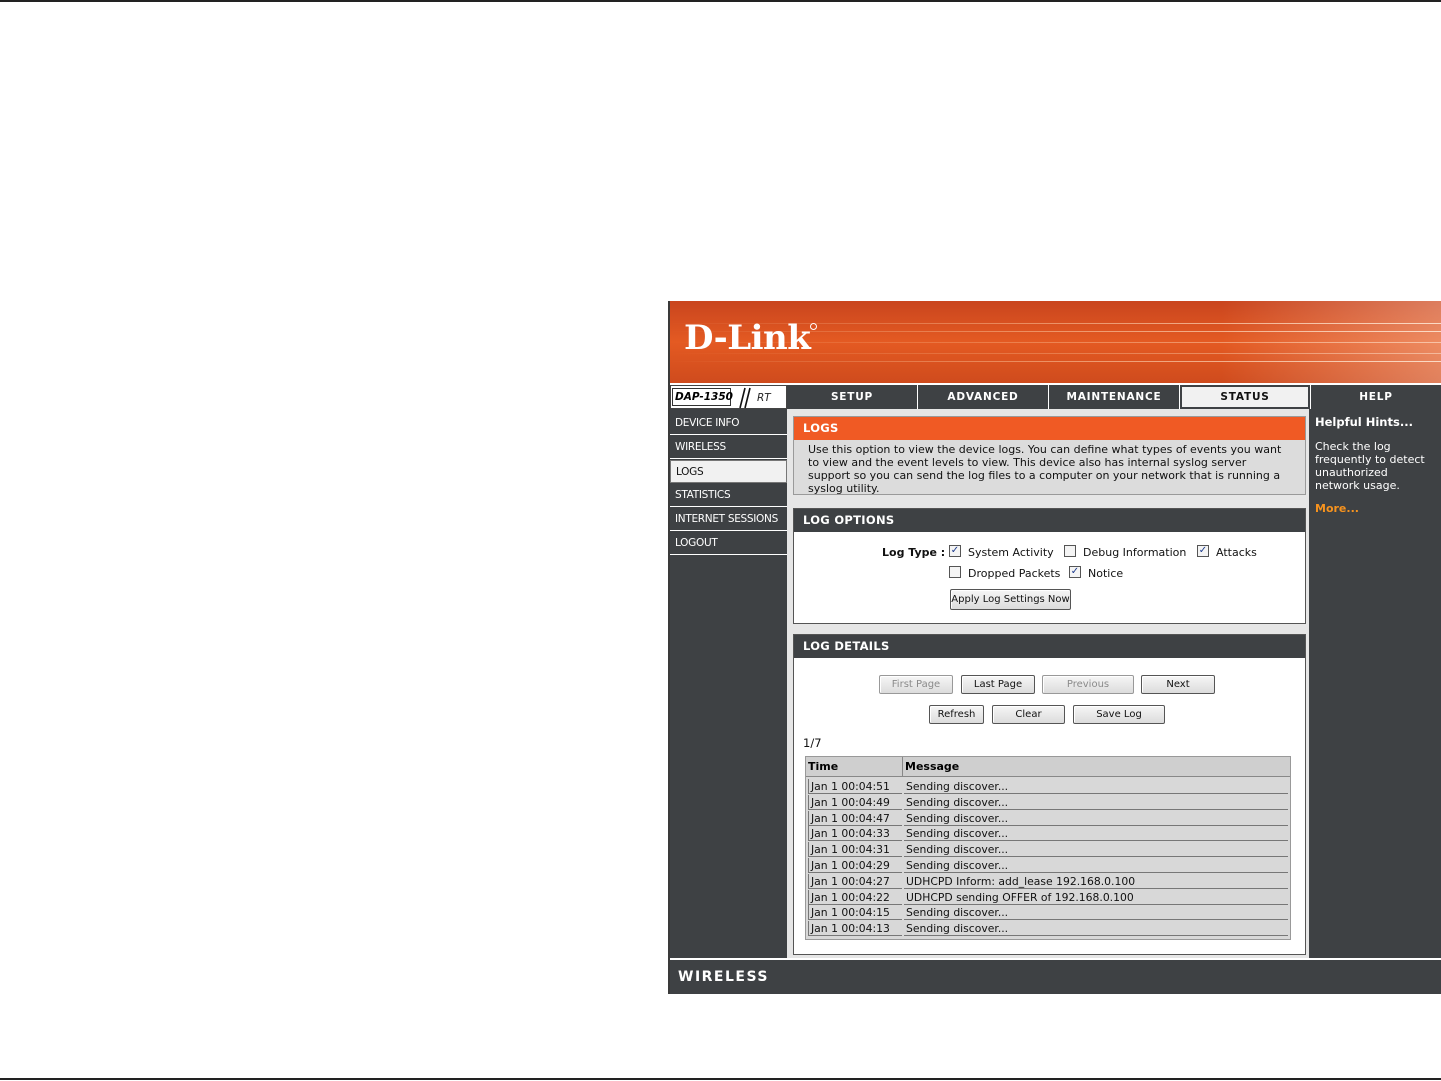 This screenshot has height=1081, width=1441. What do you see at coordinates (955, 551) in the screenshot?
I see `checkbox-system-activity: ✓` at bounding box center [955, 551].